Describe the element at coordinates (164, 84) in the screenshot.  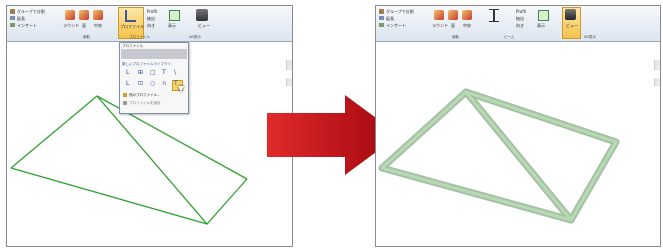
I see `profile-channel-icon: ∩` at that location.